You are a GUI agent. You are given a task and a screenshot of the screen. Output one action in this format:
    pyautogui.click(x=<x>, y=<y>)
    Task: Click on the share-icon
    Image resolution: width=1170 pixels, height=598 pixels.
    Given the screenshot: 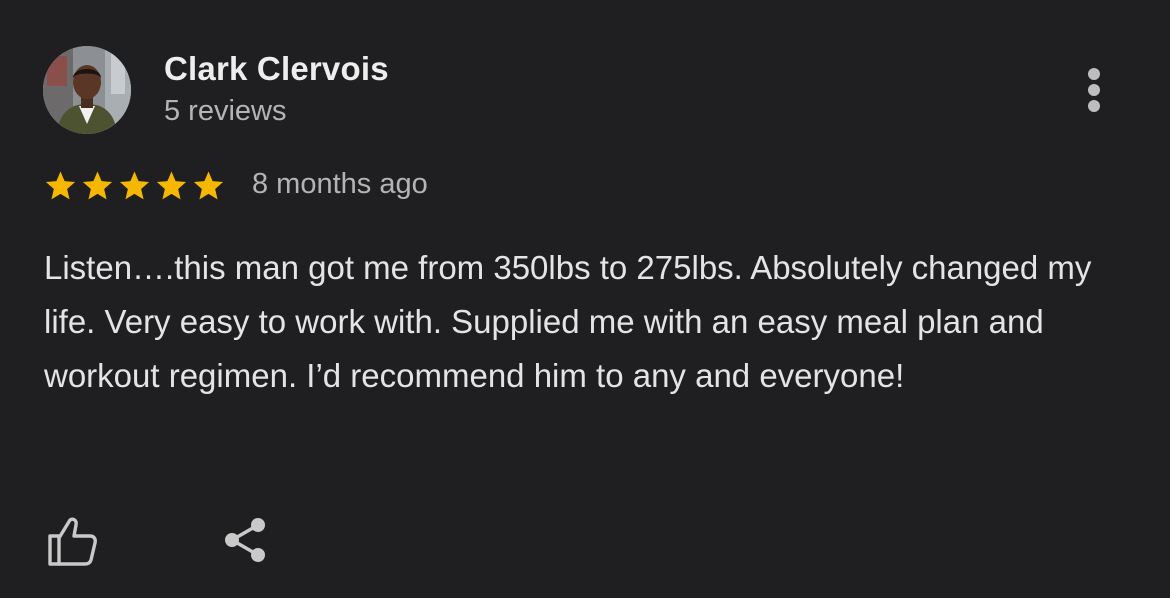 What is the action you would take?
    pyautogui.click(x=245, y=540)
    